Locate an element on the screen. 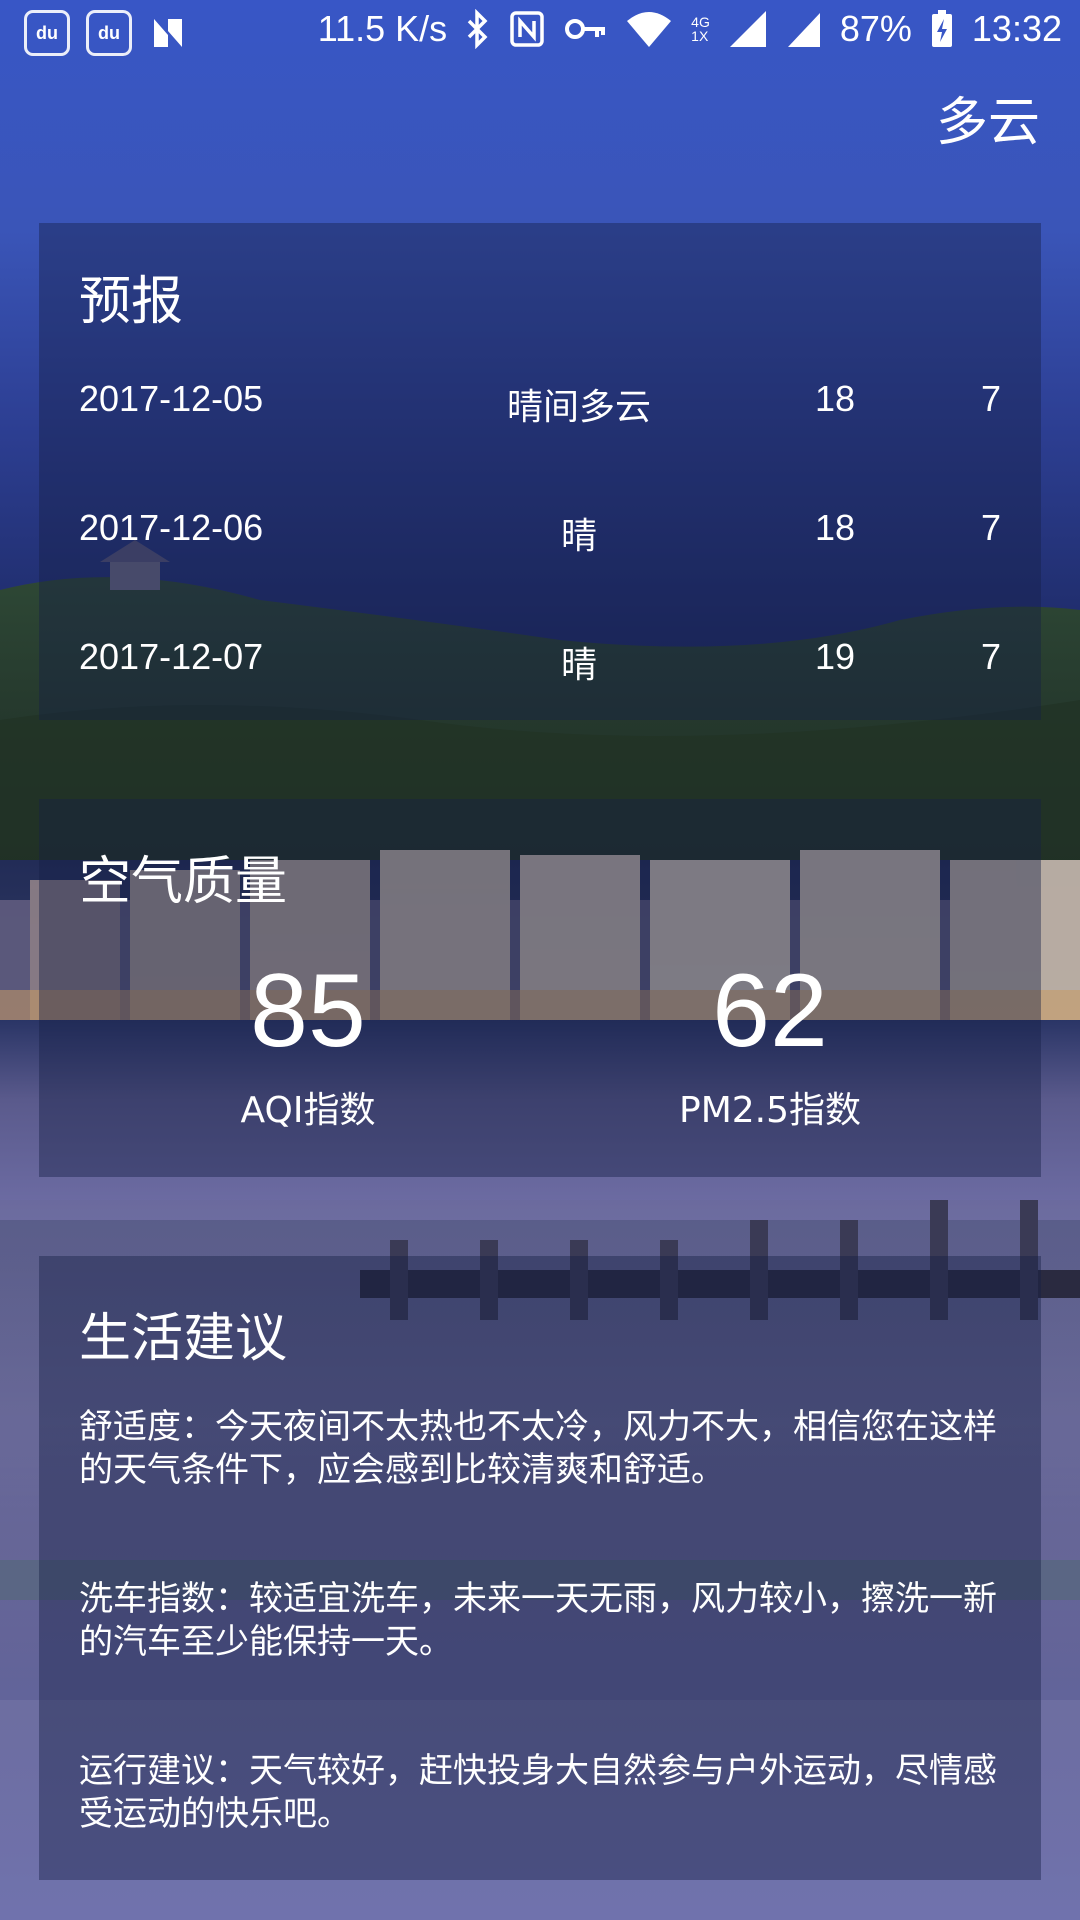  nfc-n-icon is located at coordinates (168, 33).